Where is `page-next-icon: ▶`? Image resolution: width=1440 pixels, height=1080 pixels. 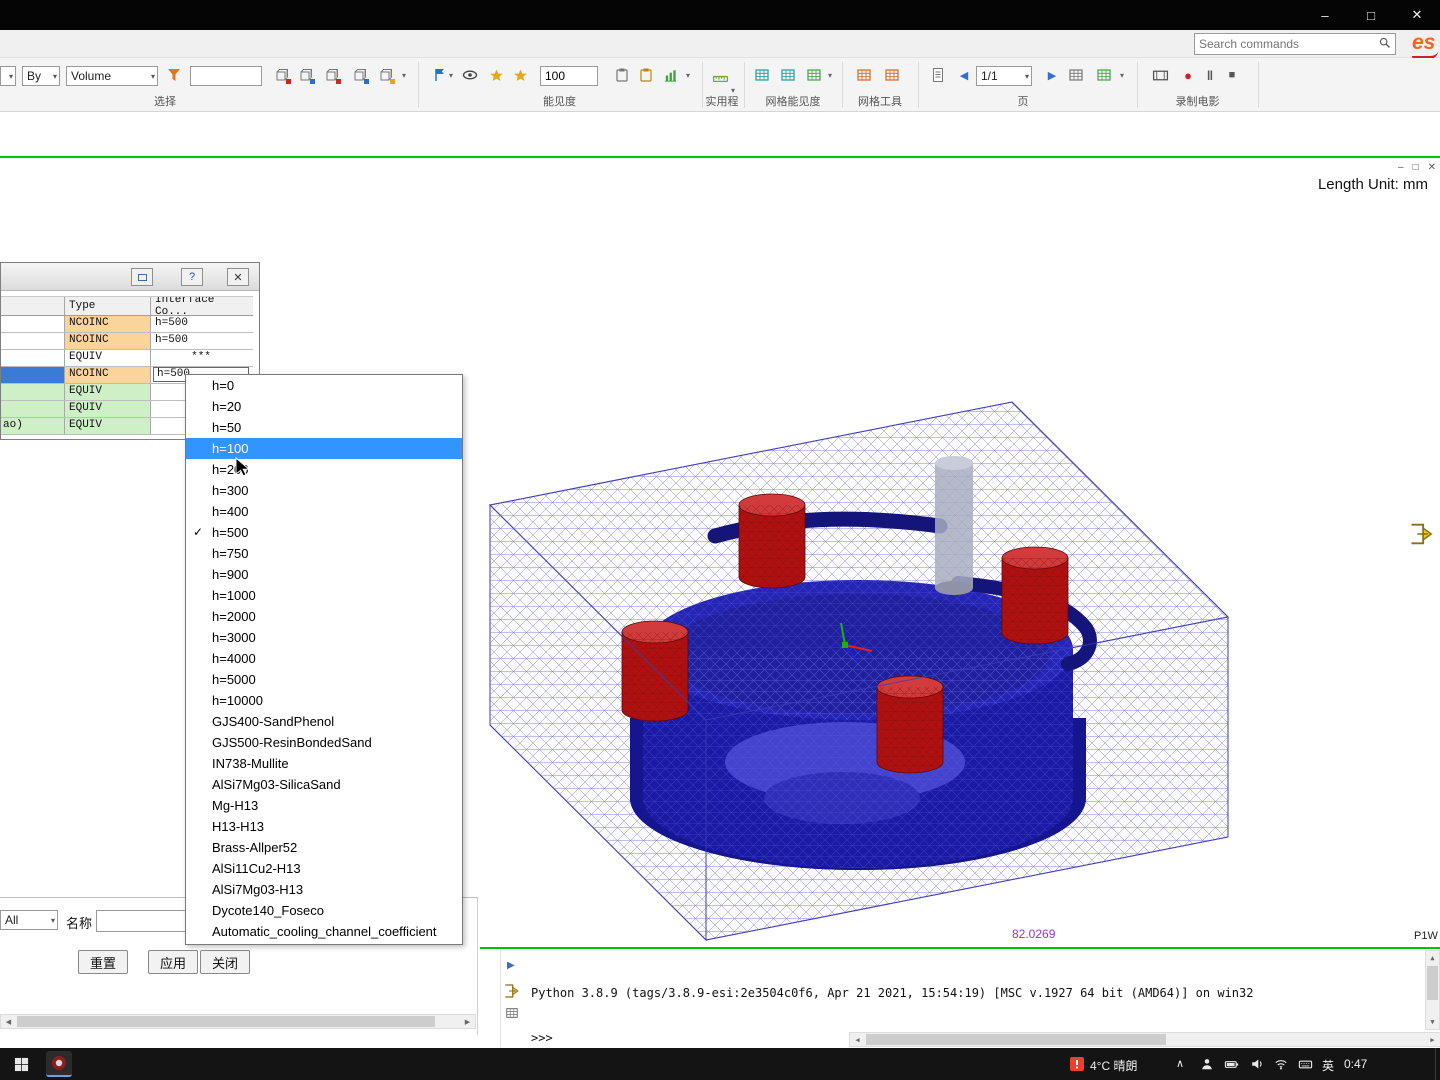
page-next-icon: ▶ is located at coordinates (1052, 75).